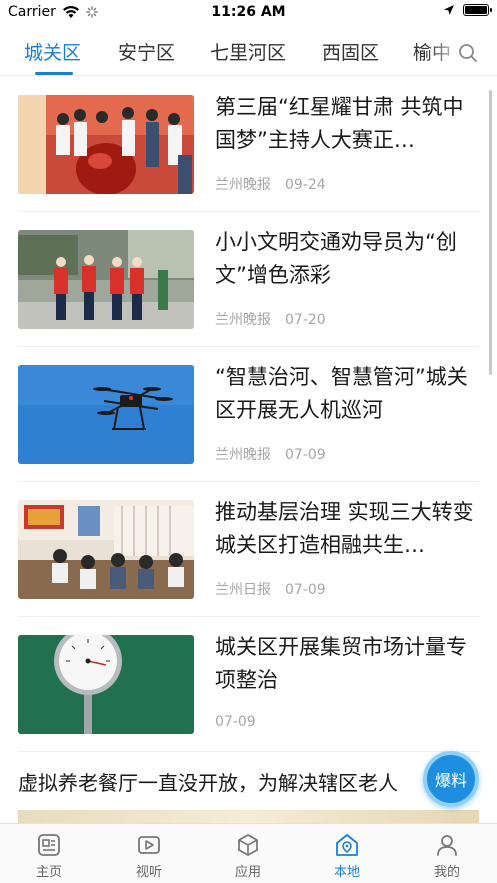  What do you see at coordinates (248, 845) in the screenshot?
I see `cube-icon` at bounding box center [248, 845].